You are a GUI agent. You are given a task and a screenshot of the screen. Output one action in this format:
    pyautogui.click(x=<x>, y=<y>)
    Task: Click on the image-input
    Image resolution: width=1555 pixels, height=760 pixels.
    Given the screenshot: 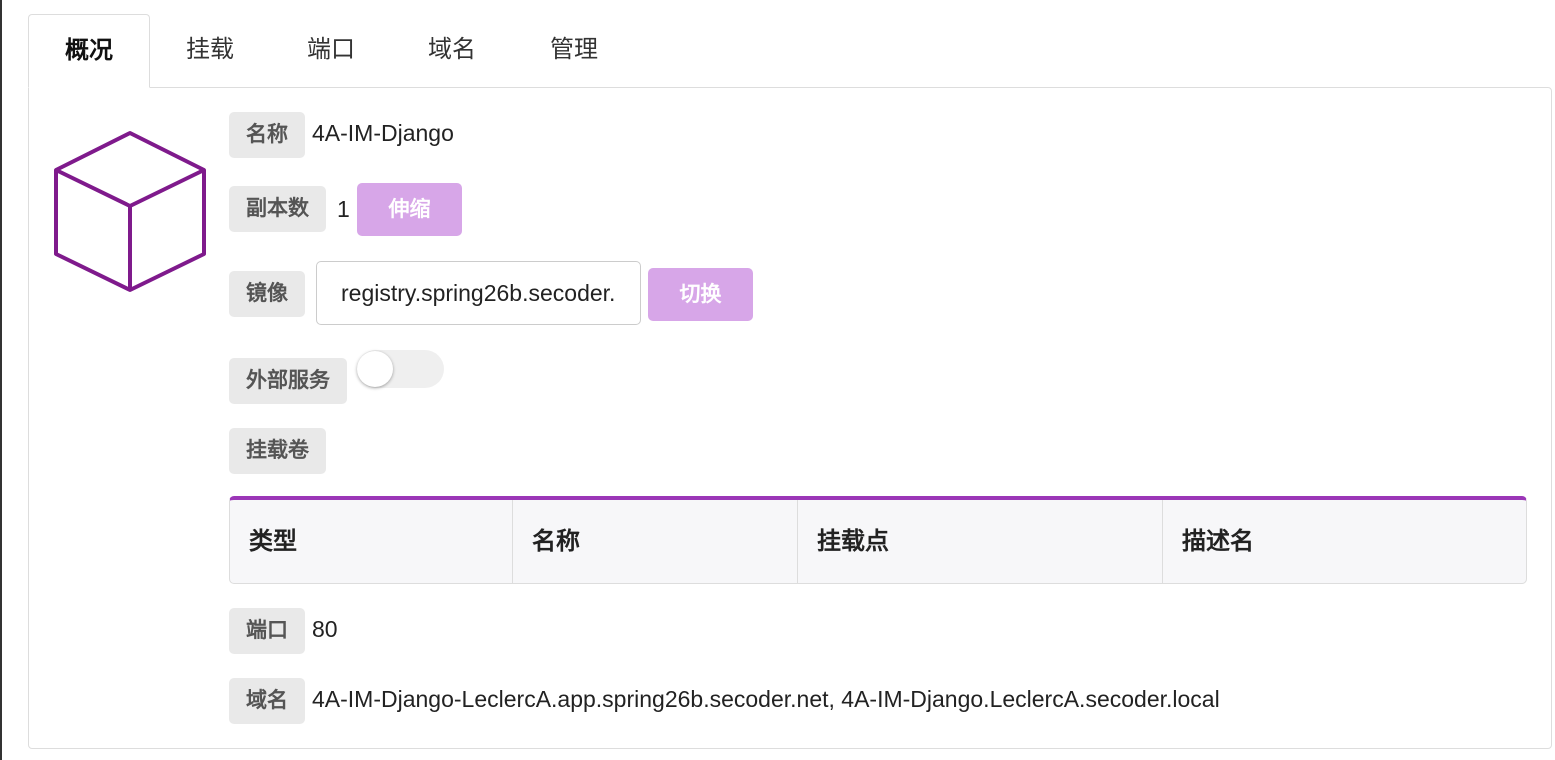 What is the action you would take?
    pyautogui.click(x=478, y=293)
    